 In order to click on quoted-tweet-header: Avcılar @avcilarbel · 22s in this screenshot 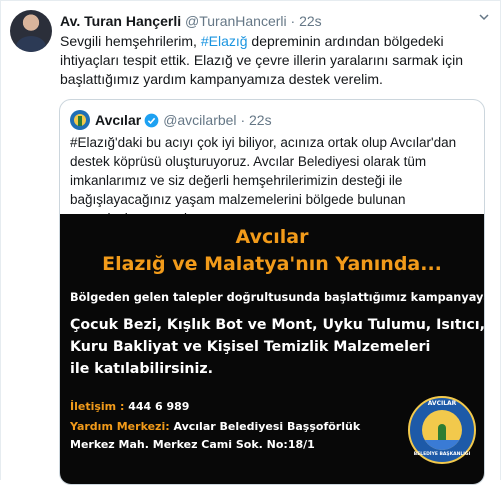, I will do `click(171, 120)`.